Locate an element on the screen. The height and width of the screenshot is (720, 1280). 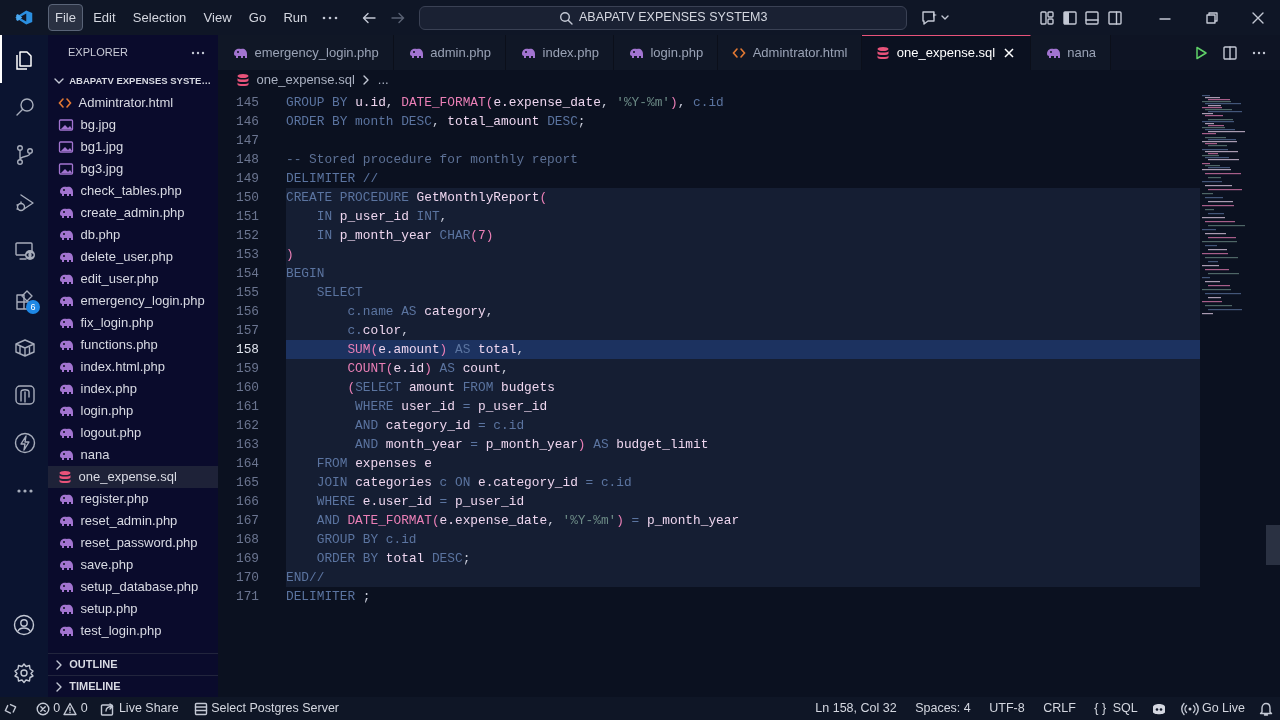
menu-item: Go is located at coordinates (257, 17).